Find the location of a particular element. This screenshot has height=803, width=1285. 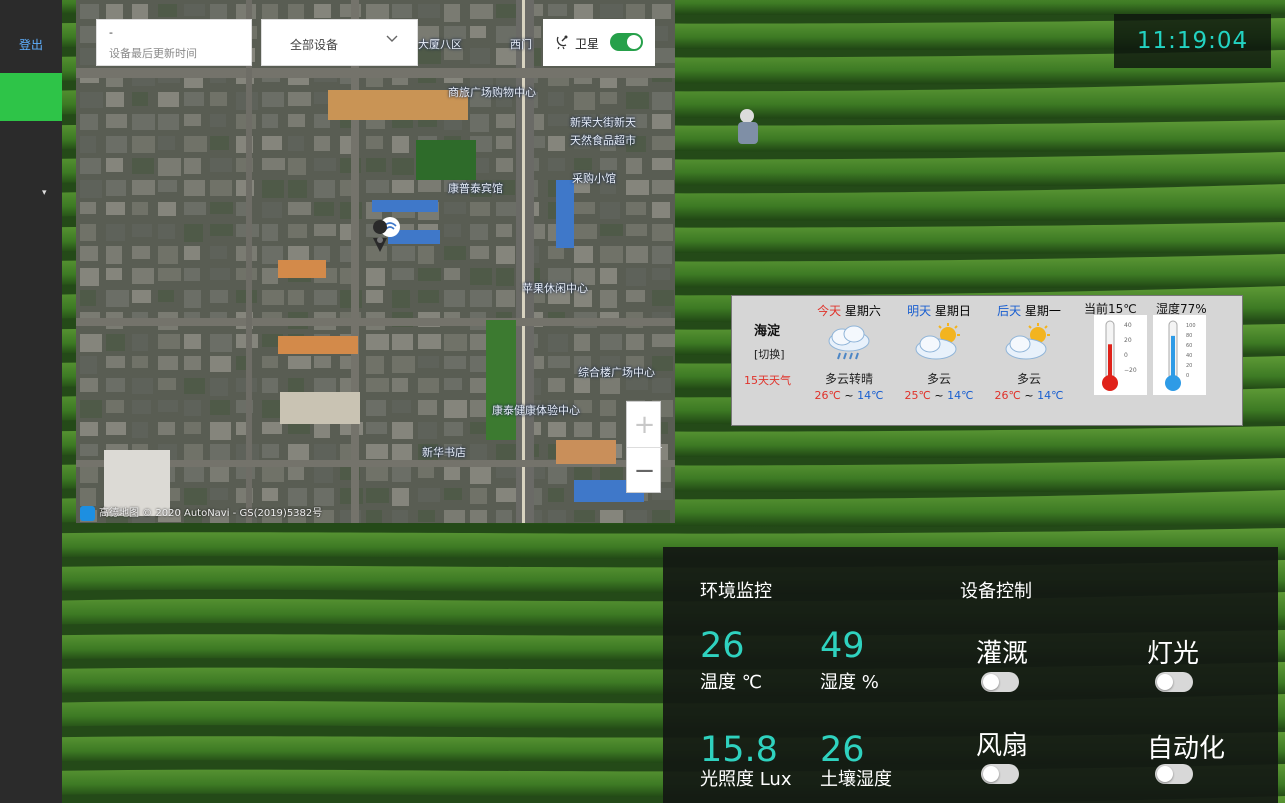

chevron-down-icon: ▾ is located at coordinates (44, 193).